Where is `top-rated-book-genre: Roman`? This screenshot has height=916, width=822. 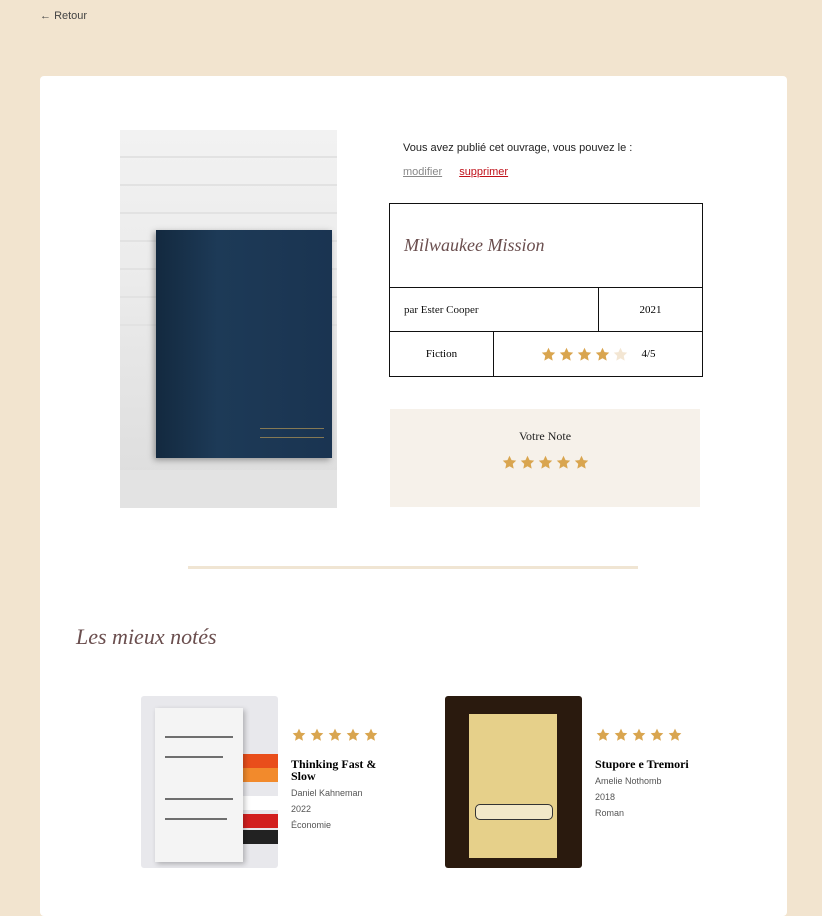
top-rated-book-genre: Roman is located at coordinates (610, 813).